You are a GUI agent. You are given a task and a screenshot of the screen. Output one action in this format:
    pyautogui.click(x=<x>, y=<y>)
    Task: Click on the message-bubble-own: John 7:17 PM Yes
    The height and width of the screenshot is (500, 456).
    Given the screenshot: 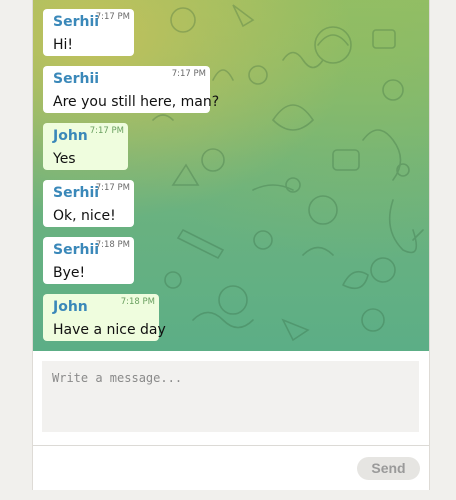 What is the action you would take?
    pyautogui.click(x=85, y=146)
    